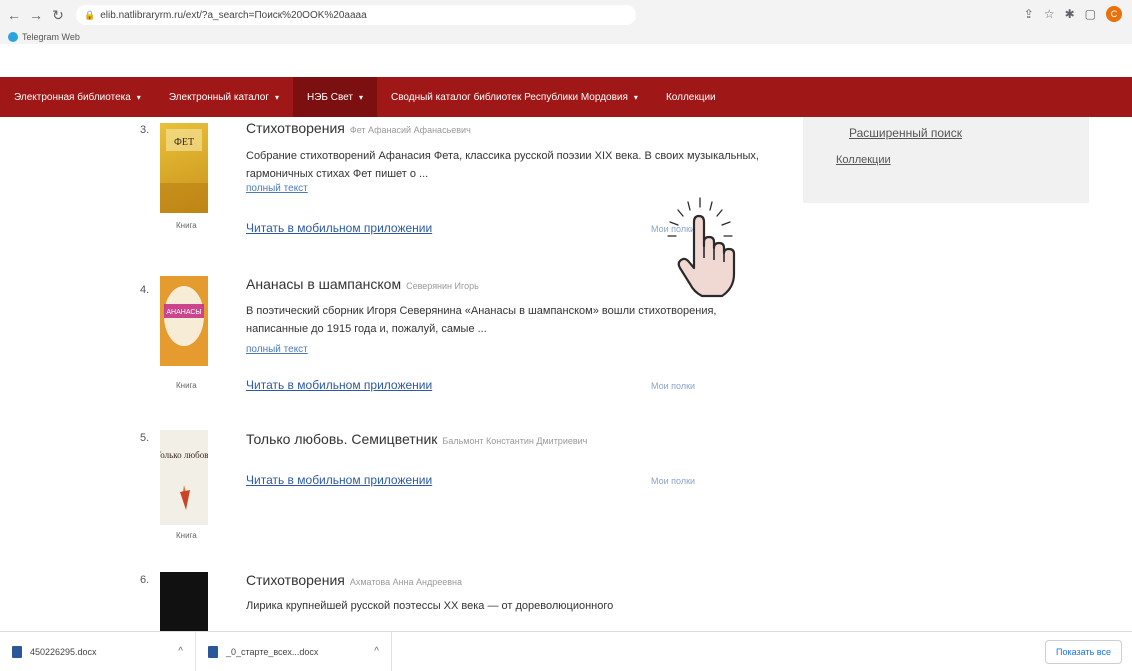 Image resolution: width=1132 pixels, height=671 pixels. What do you see at coordinates (323, 284) in the screenshot?
I see `result-title: Ананасы в шампанском` at bounding box center [323, 284].